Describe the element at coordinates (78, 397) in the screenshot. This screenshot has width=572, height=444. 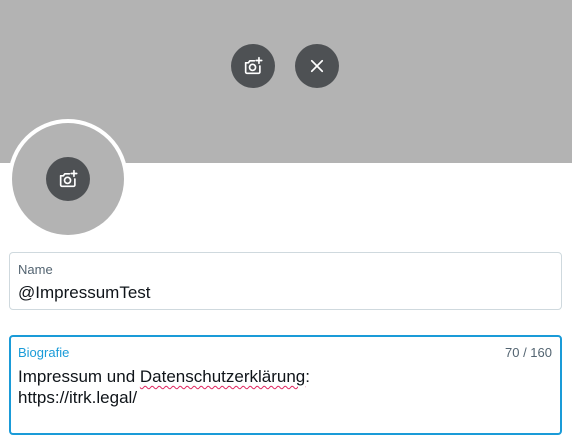
I see `bio-link-text: https://itrk.legal/` at that location.